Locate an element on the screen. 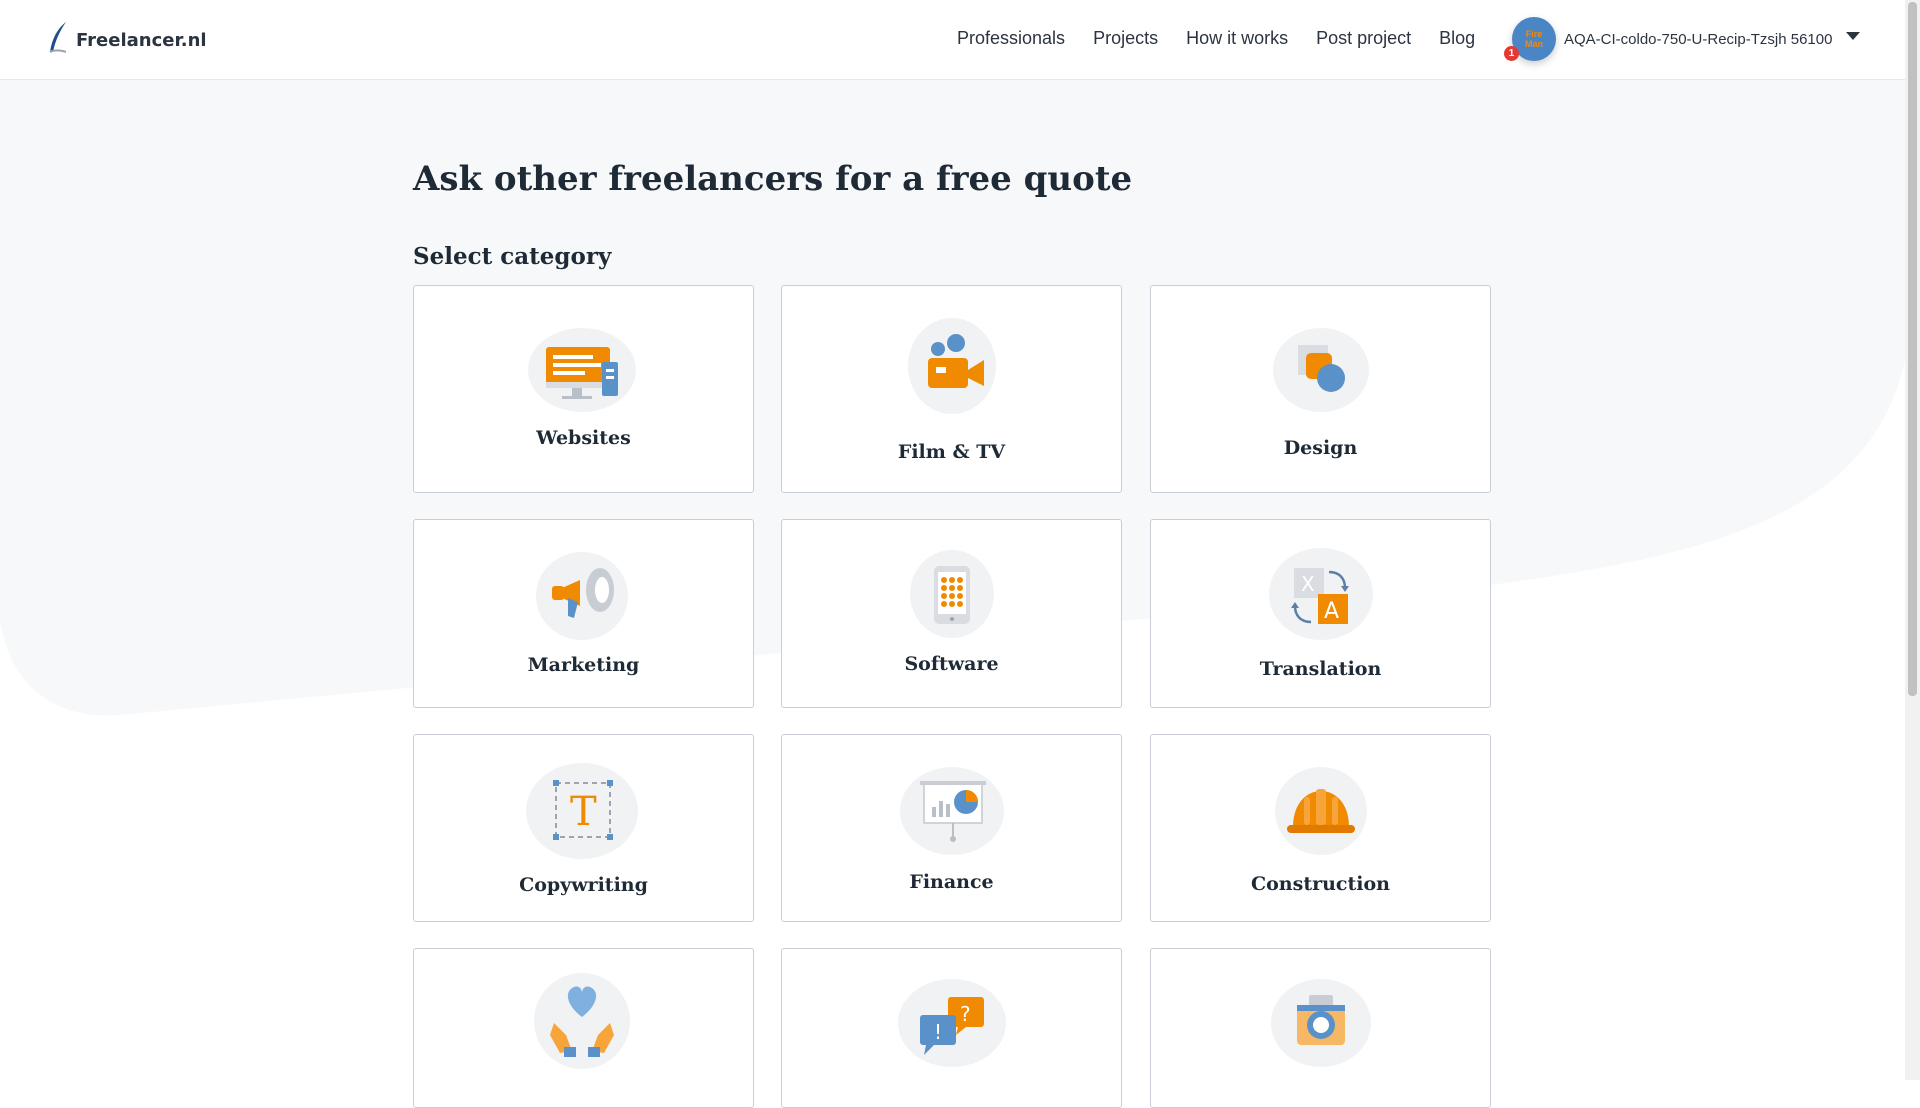  category-card-construction: Construction is located at coordinates (1320, 828).